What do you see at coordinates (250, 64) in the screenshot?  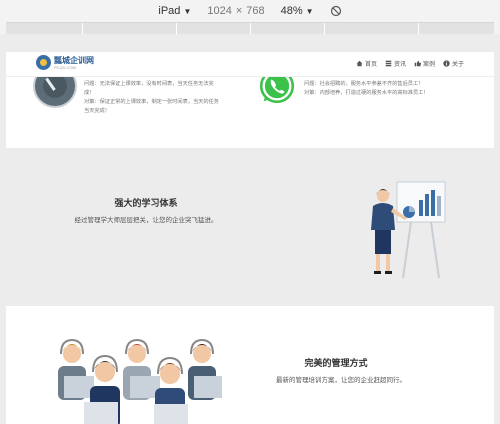 I see `site-header: 瓢城企训网 PCQX.COM 首页 资讯 案例 关于` at bounding box center [250, 64].